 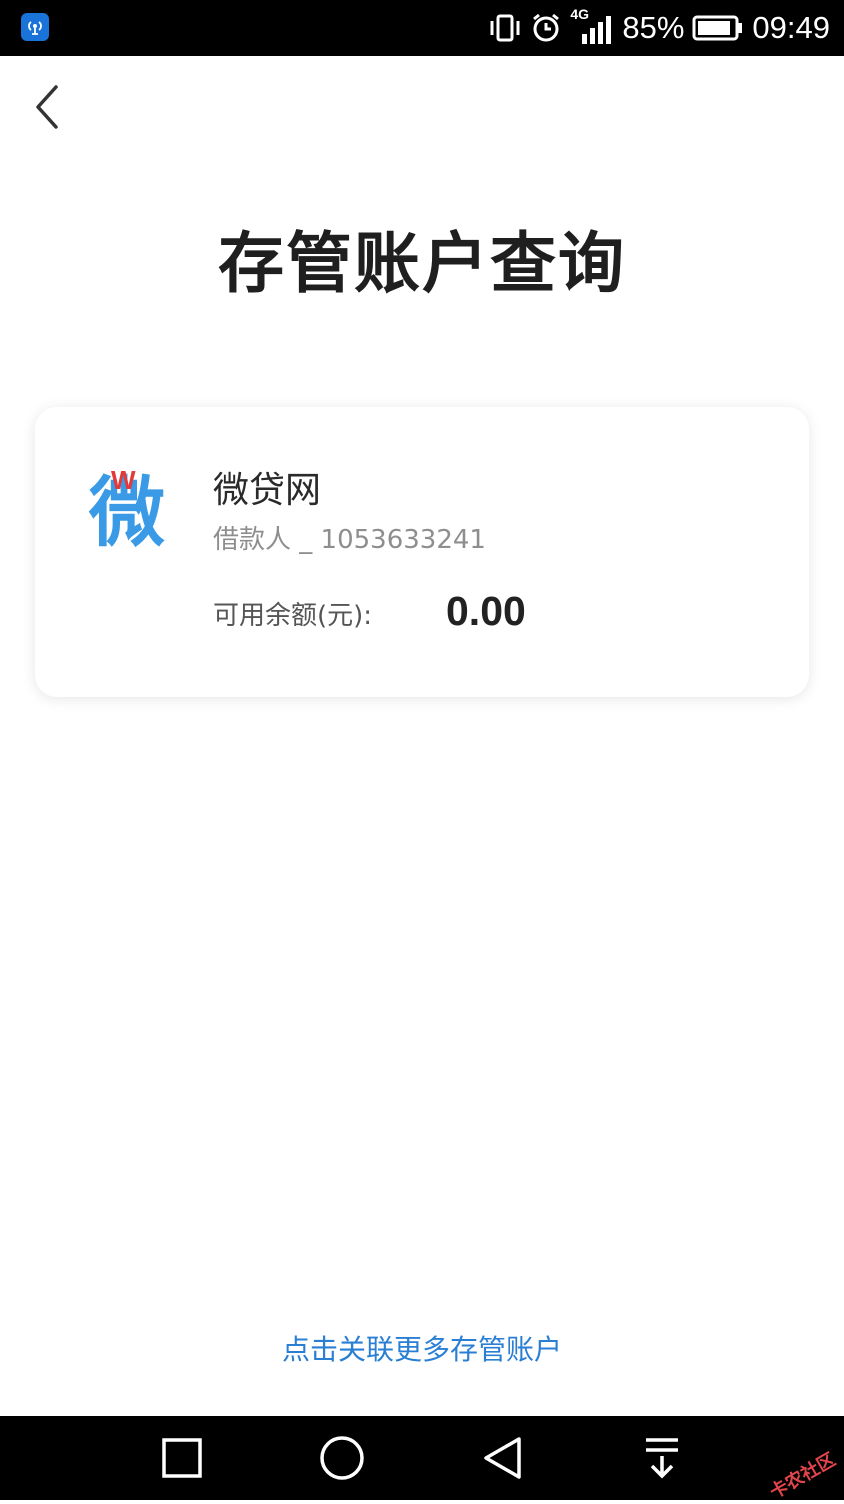 I want to click on clock: 09:49, so click(x=791, y=27).